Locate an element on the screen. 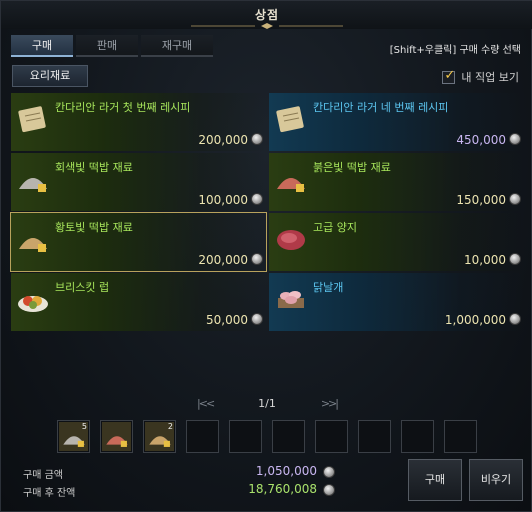 The width and height of the screenshot is (532, 512). shop-item: 고급 양지 10,000 is located at coordinates (396, 242).